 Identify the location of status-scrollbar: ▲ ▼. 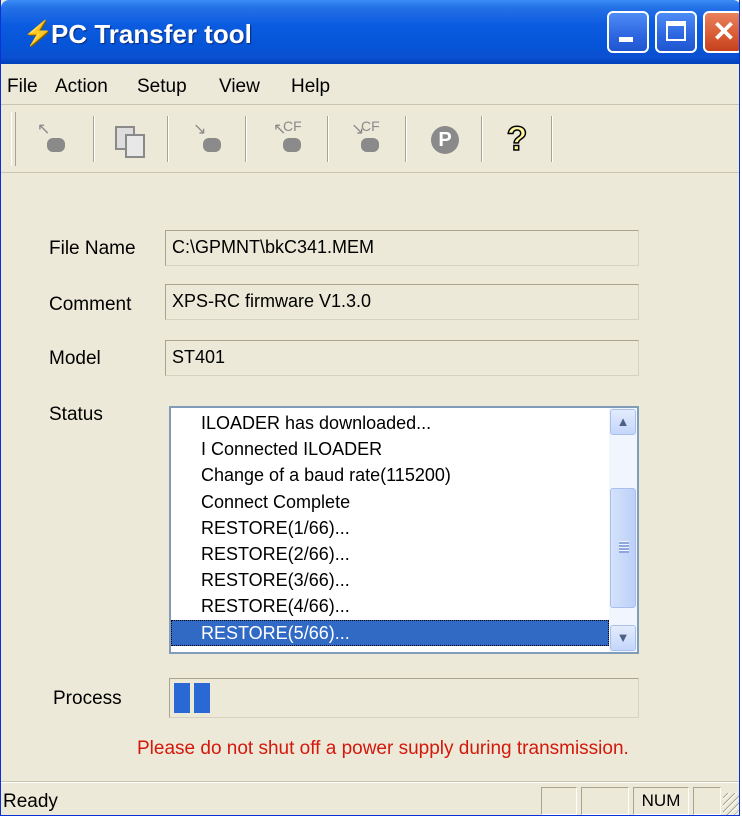
(623, 530).